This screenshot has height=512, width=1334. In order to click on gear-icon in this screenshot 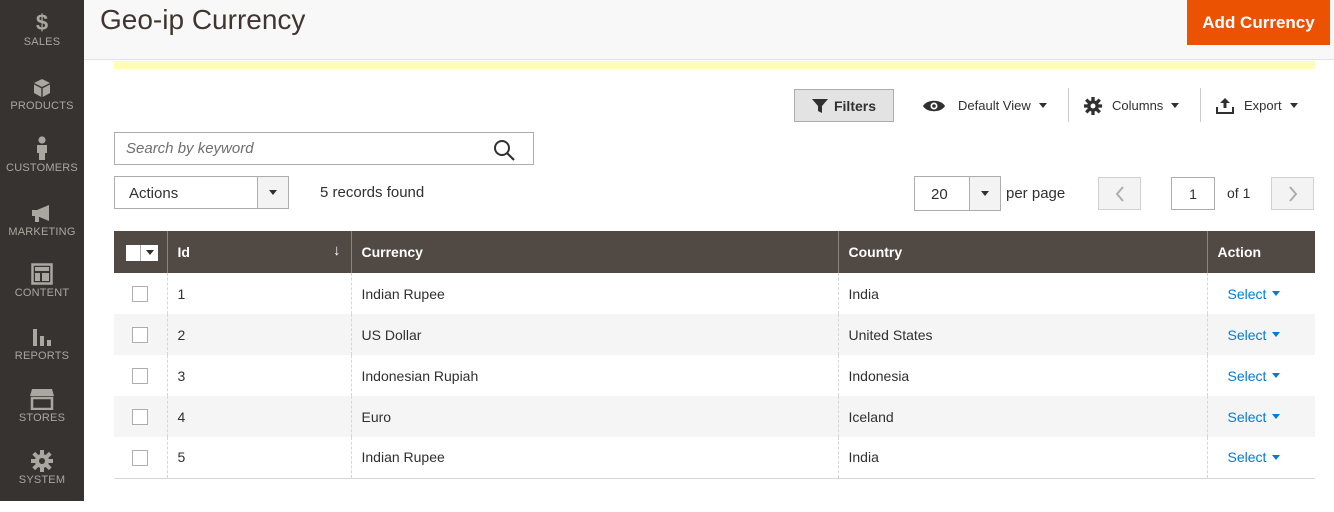, I will do `click(1093, 105)`.